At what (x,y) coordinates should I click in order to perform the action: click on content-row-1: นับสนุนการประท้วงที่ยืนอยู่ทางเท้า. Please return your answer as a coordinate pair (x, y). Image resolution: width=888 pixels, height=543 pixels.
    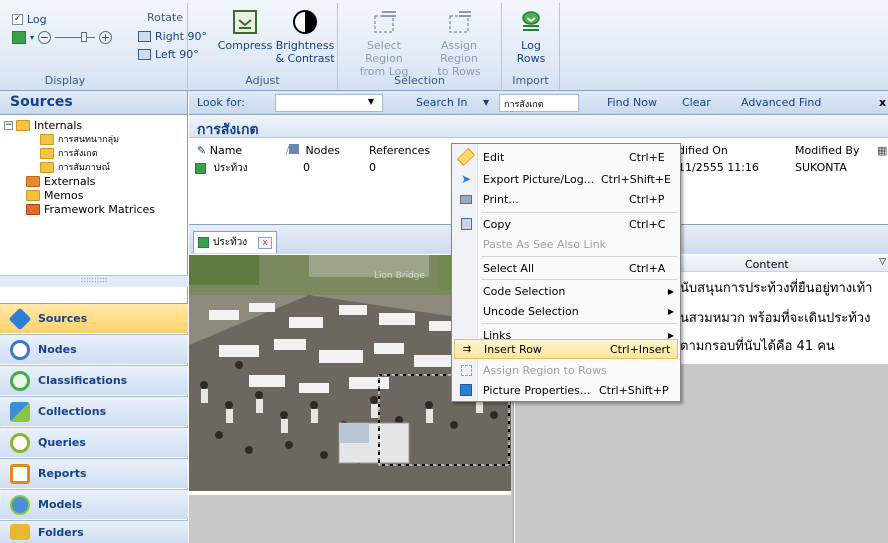
    Looking at the image, I should click on (776, 287).